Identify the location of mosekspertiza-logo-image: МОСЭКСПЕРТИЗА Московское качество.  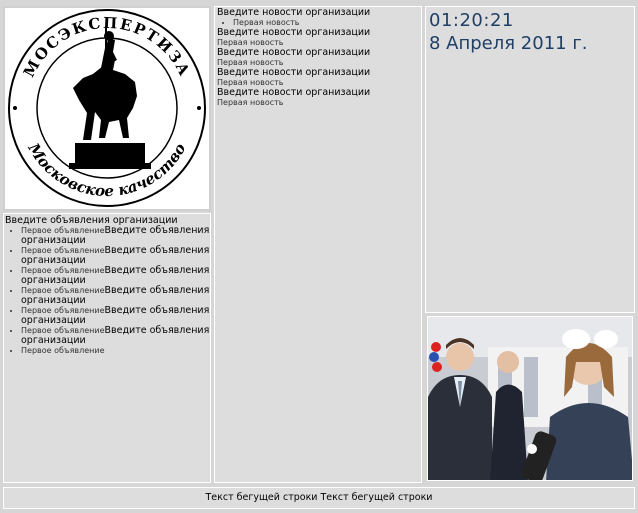
(107, 108).